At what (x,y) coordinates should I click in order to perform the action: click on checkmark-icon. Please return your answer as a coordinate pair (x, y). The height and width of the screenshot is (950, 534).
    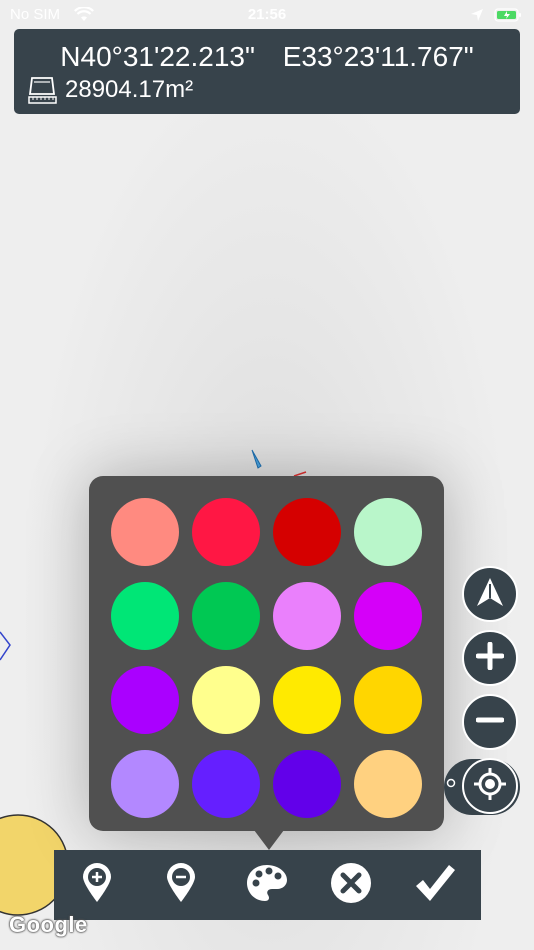
    Looking at the image, I should click on (435, 885).